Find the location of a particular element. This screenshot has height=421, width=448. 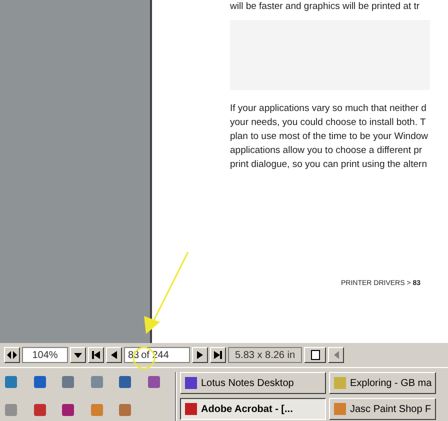

page-icon is located at coordinates (315, 355).